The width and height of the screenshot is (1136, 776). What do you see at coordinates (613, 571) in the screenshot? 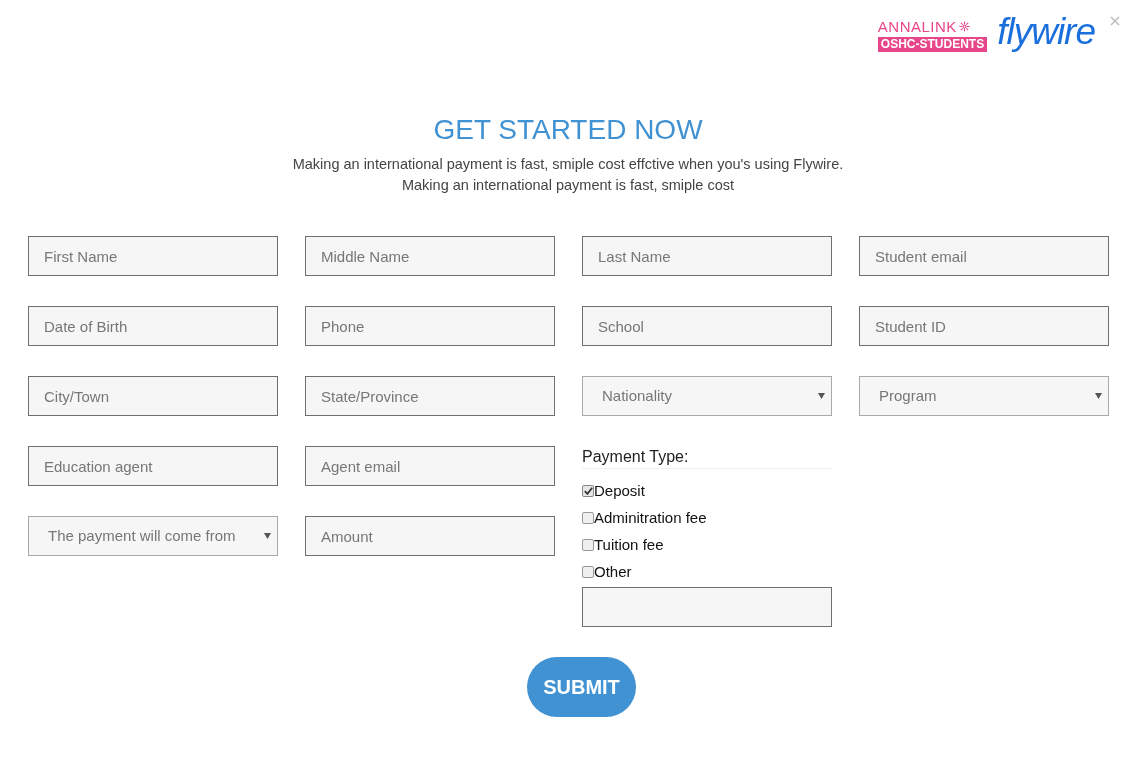
I see `checkbox-label: Other` at bounding box center [613, 571].